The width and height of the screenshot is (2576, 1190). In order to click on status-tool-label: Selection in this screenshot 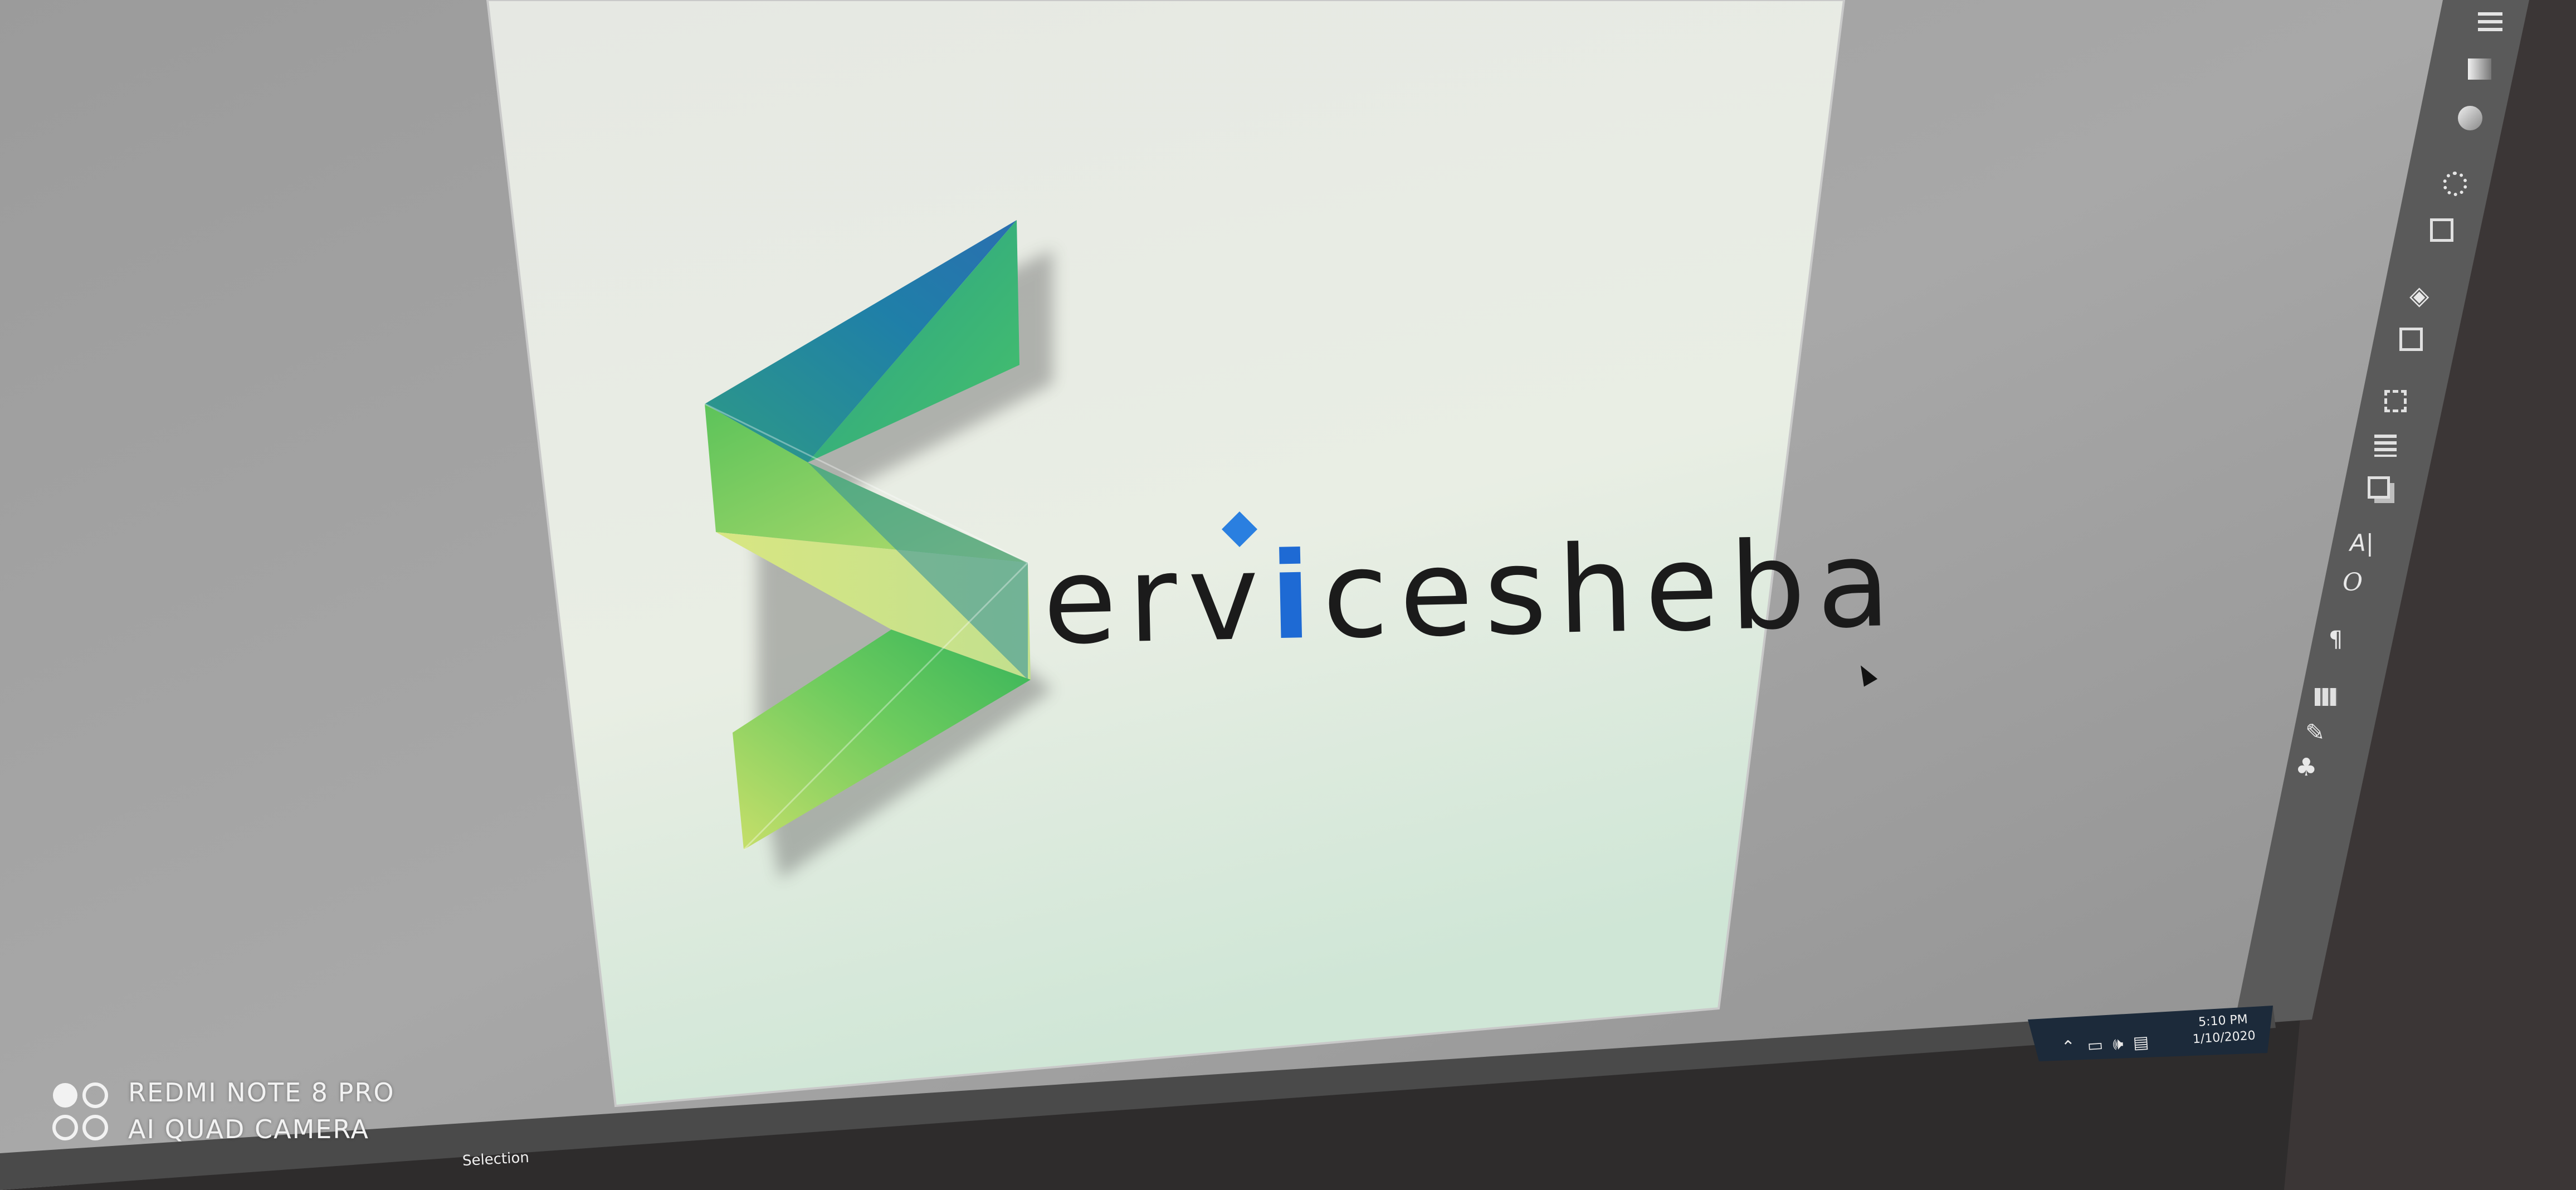, I will do `click(496, 1159)`.